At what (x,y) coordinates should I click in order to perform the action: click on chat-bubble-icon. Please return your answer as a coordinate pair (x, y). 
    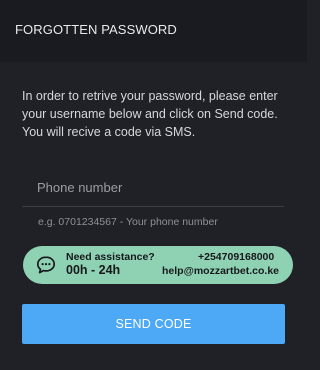
    Looking at the image, I should click on (46, 265).